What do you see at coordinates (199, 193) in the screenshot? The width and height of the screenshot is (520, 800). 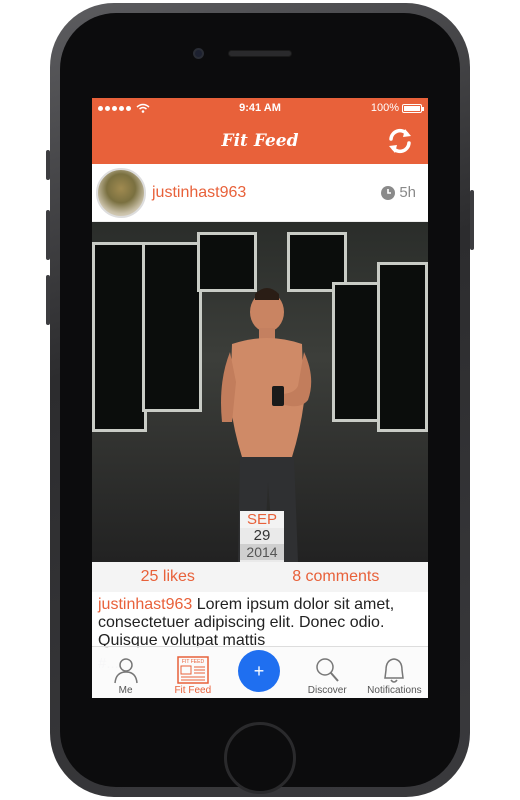 I see `post-username: justinhast963` at bounding box center [199, 193].